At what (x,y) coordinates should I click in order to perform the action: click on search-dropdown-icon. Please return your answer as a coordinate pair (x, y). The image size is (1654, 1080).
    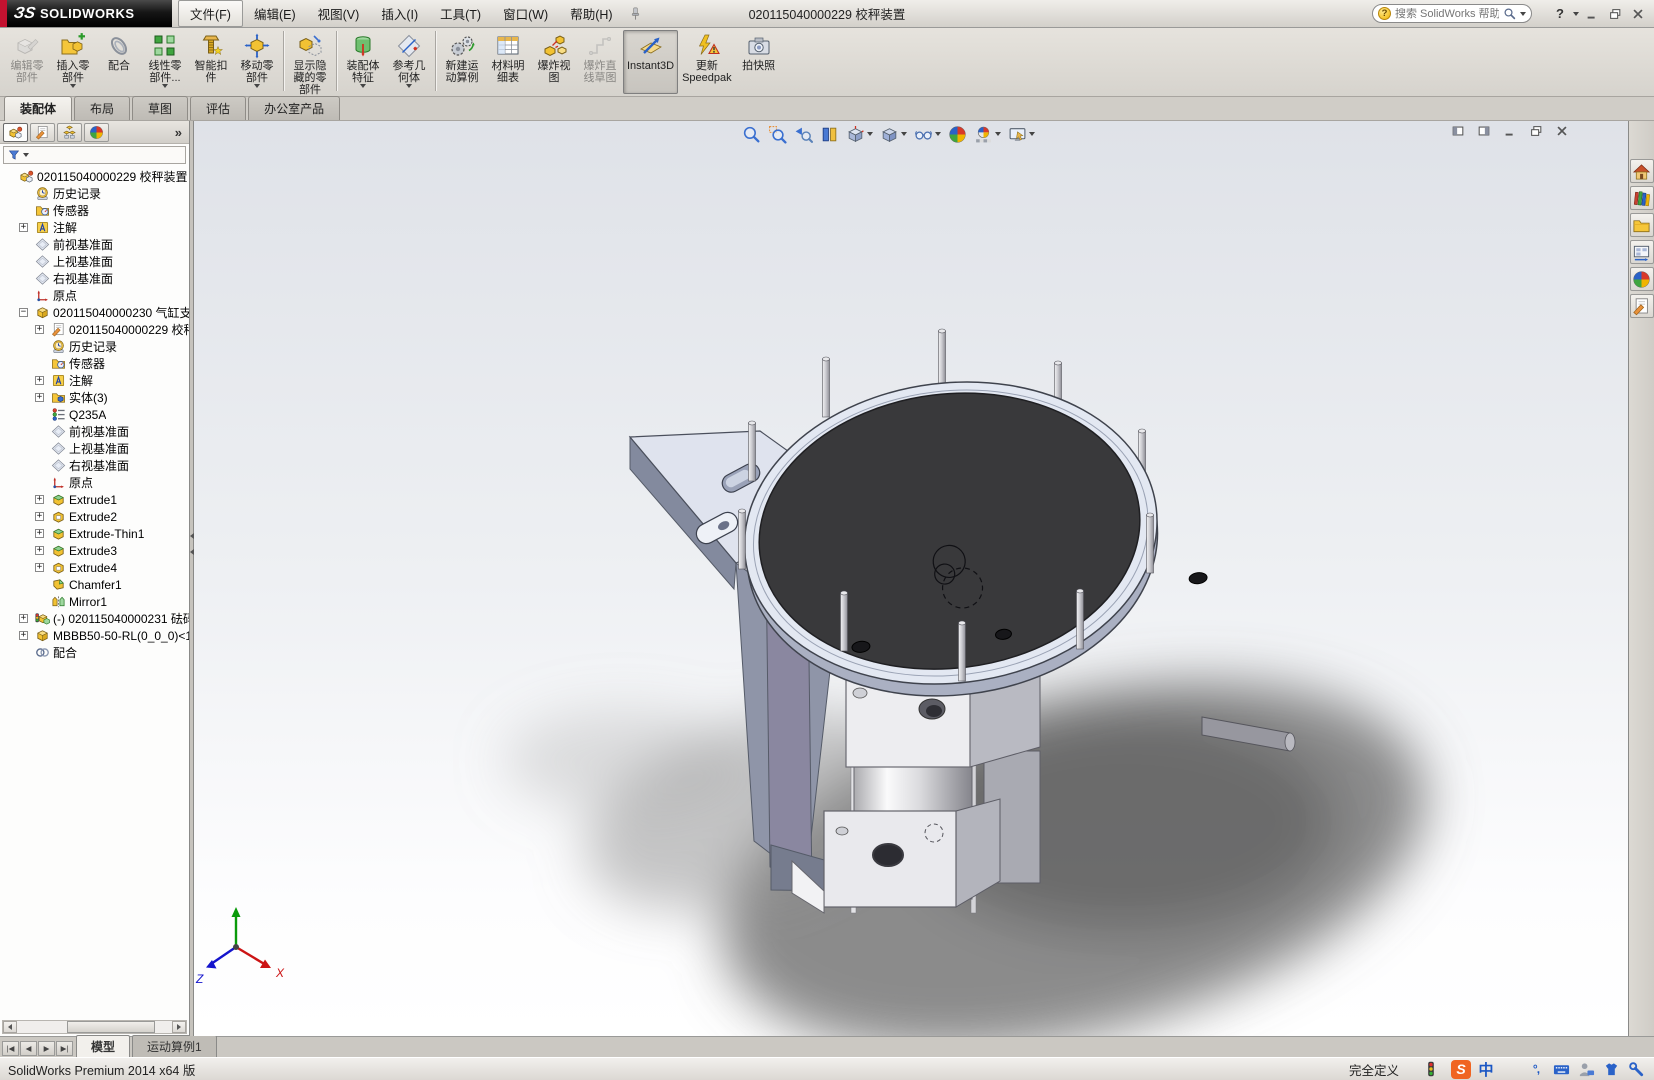
    Looking at the image, I should click on (1523, 13).